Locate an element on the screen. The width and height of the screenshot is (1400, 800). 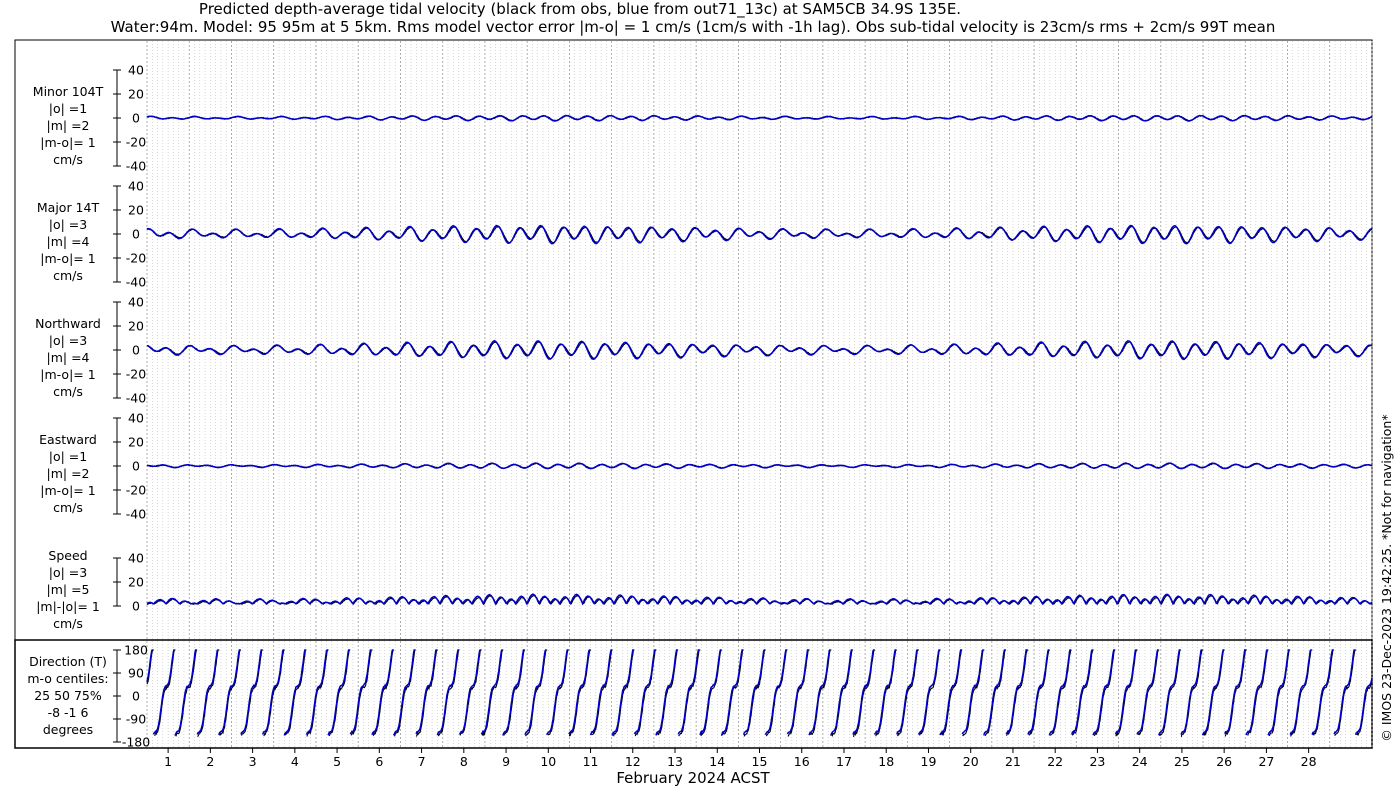
panel-label-minor: Minor 104T is located at coordinates (68, 91).